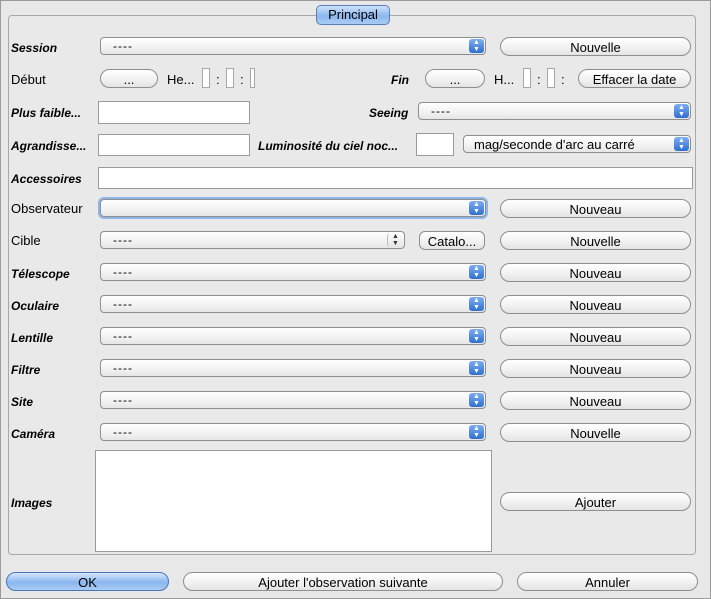 The image size is (711, 599). I want to click on cible-select: ---- ▲ ▼, so click(252, 240).